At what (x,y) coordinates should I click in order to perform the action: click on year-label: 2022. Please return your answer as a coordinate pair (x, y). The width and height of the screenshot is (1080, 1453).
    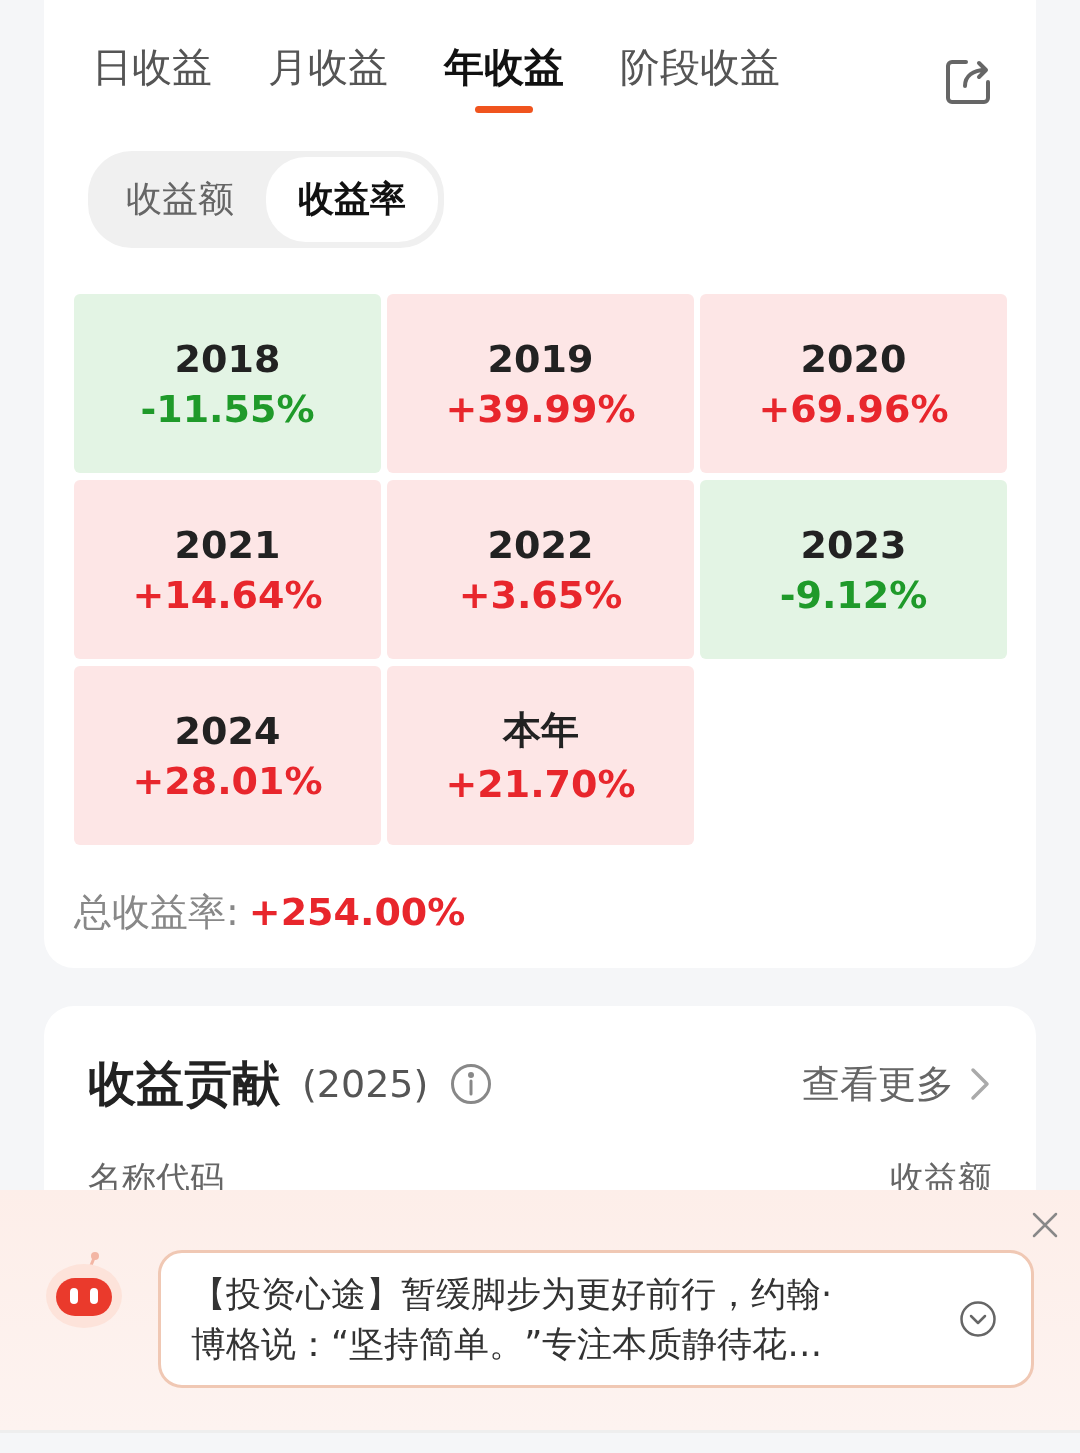
    Looking at the image, I should click on (540, 544).